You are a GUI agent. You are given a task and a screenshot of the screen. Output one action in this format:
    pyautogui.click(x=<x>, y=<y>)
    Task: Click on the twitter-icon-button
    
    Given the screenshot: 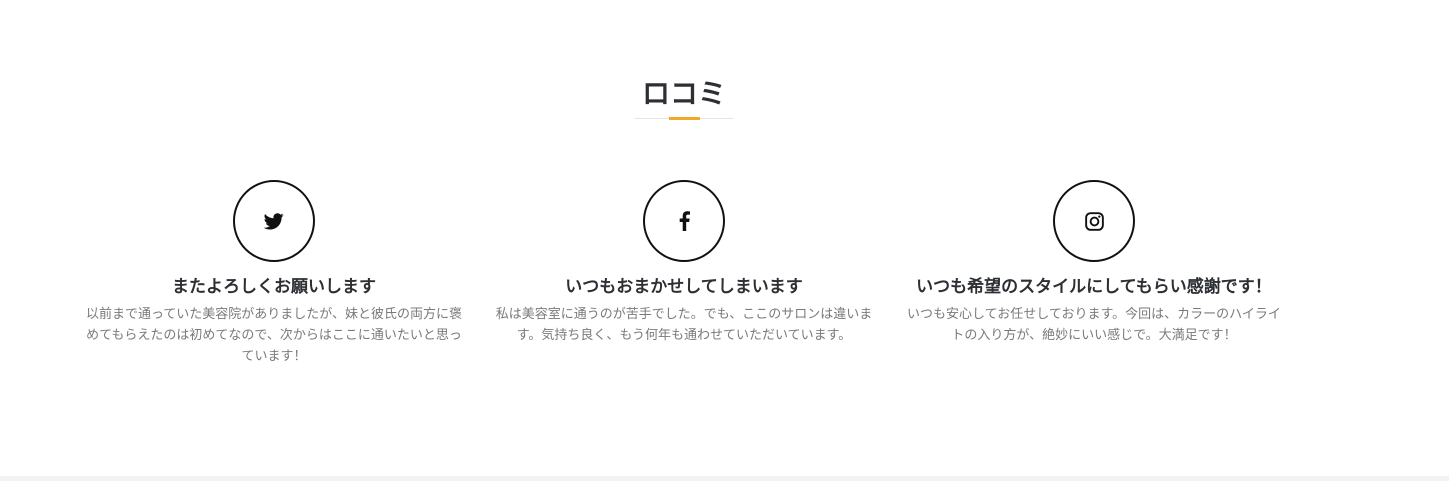 What is the action you would take?
    pyautogui.click(x=274, y=221)
    